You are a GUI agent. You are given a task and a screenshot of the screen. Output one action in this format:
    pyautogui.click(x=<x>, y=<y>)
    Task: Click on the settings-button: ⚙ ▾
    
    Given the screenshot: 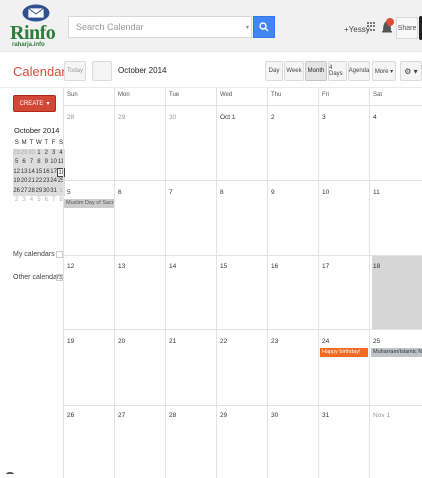 What is the action you would take?
    pyautogui.click(x=411, y=71)
    